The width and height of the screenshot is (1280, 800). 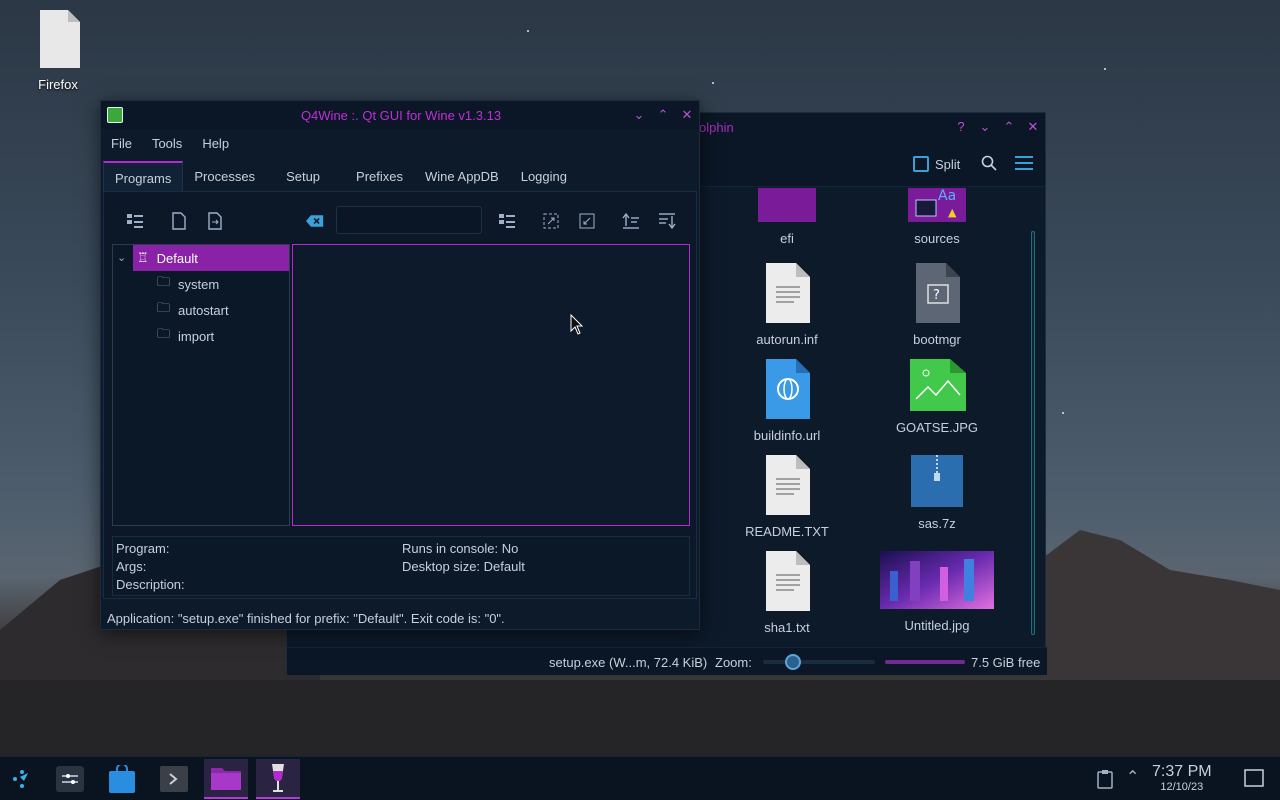 I want to click on file-label: efi, so click(x=787, y=238).